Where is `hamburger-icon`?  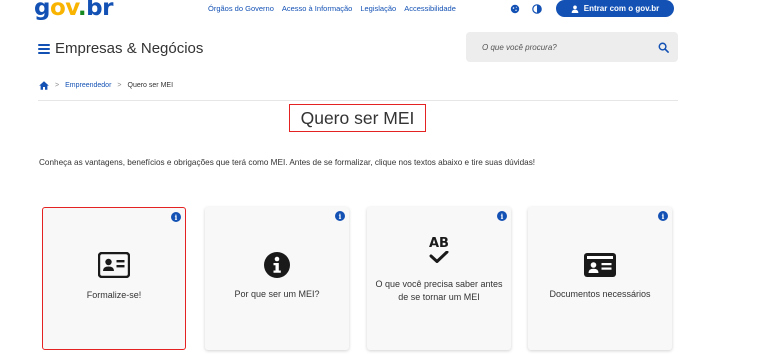 hamburger-icon is located at coordinates (44, 48).